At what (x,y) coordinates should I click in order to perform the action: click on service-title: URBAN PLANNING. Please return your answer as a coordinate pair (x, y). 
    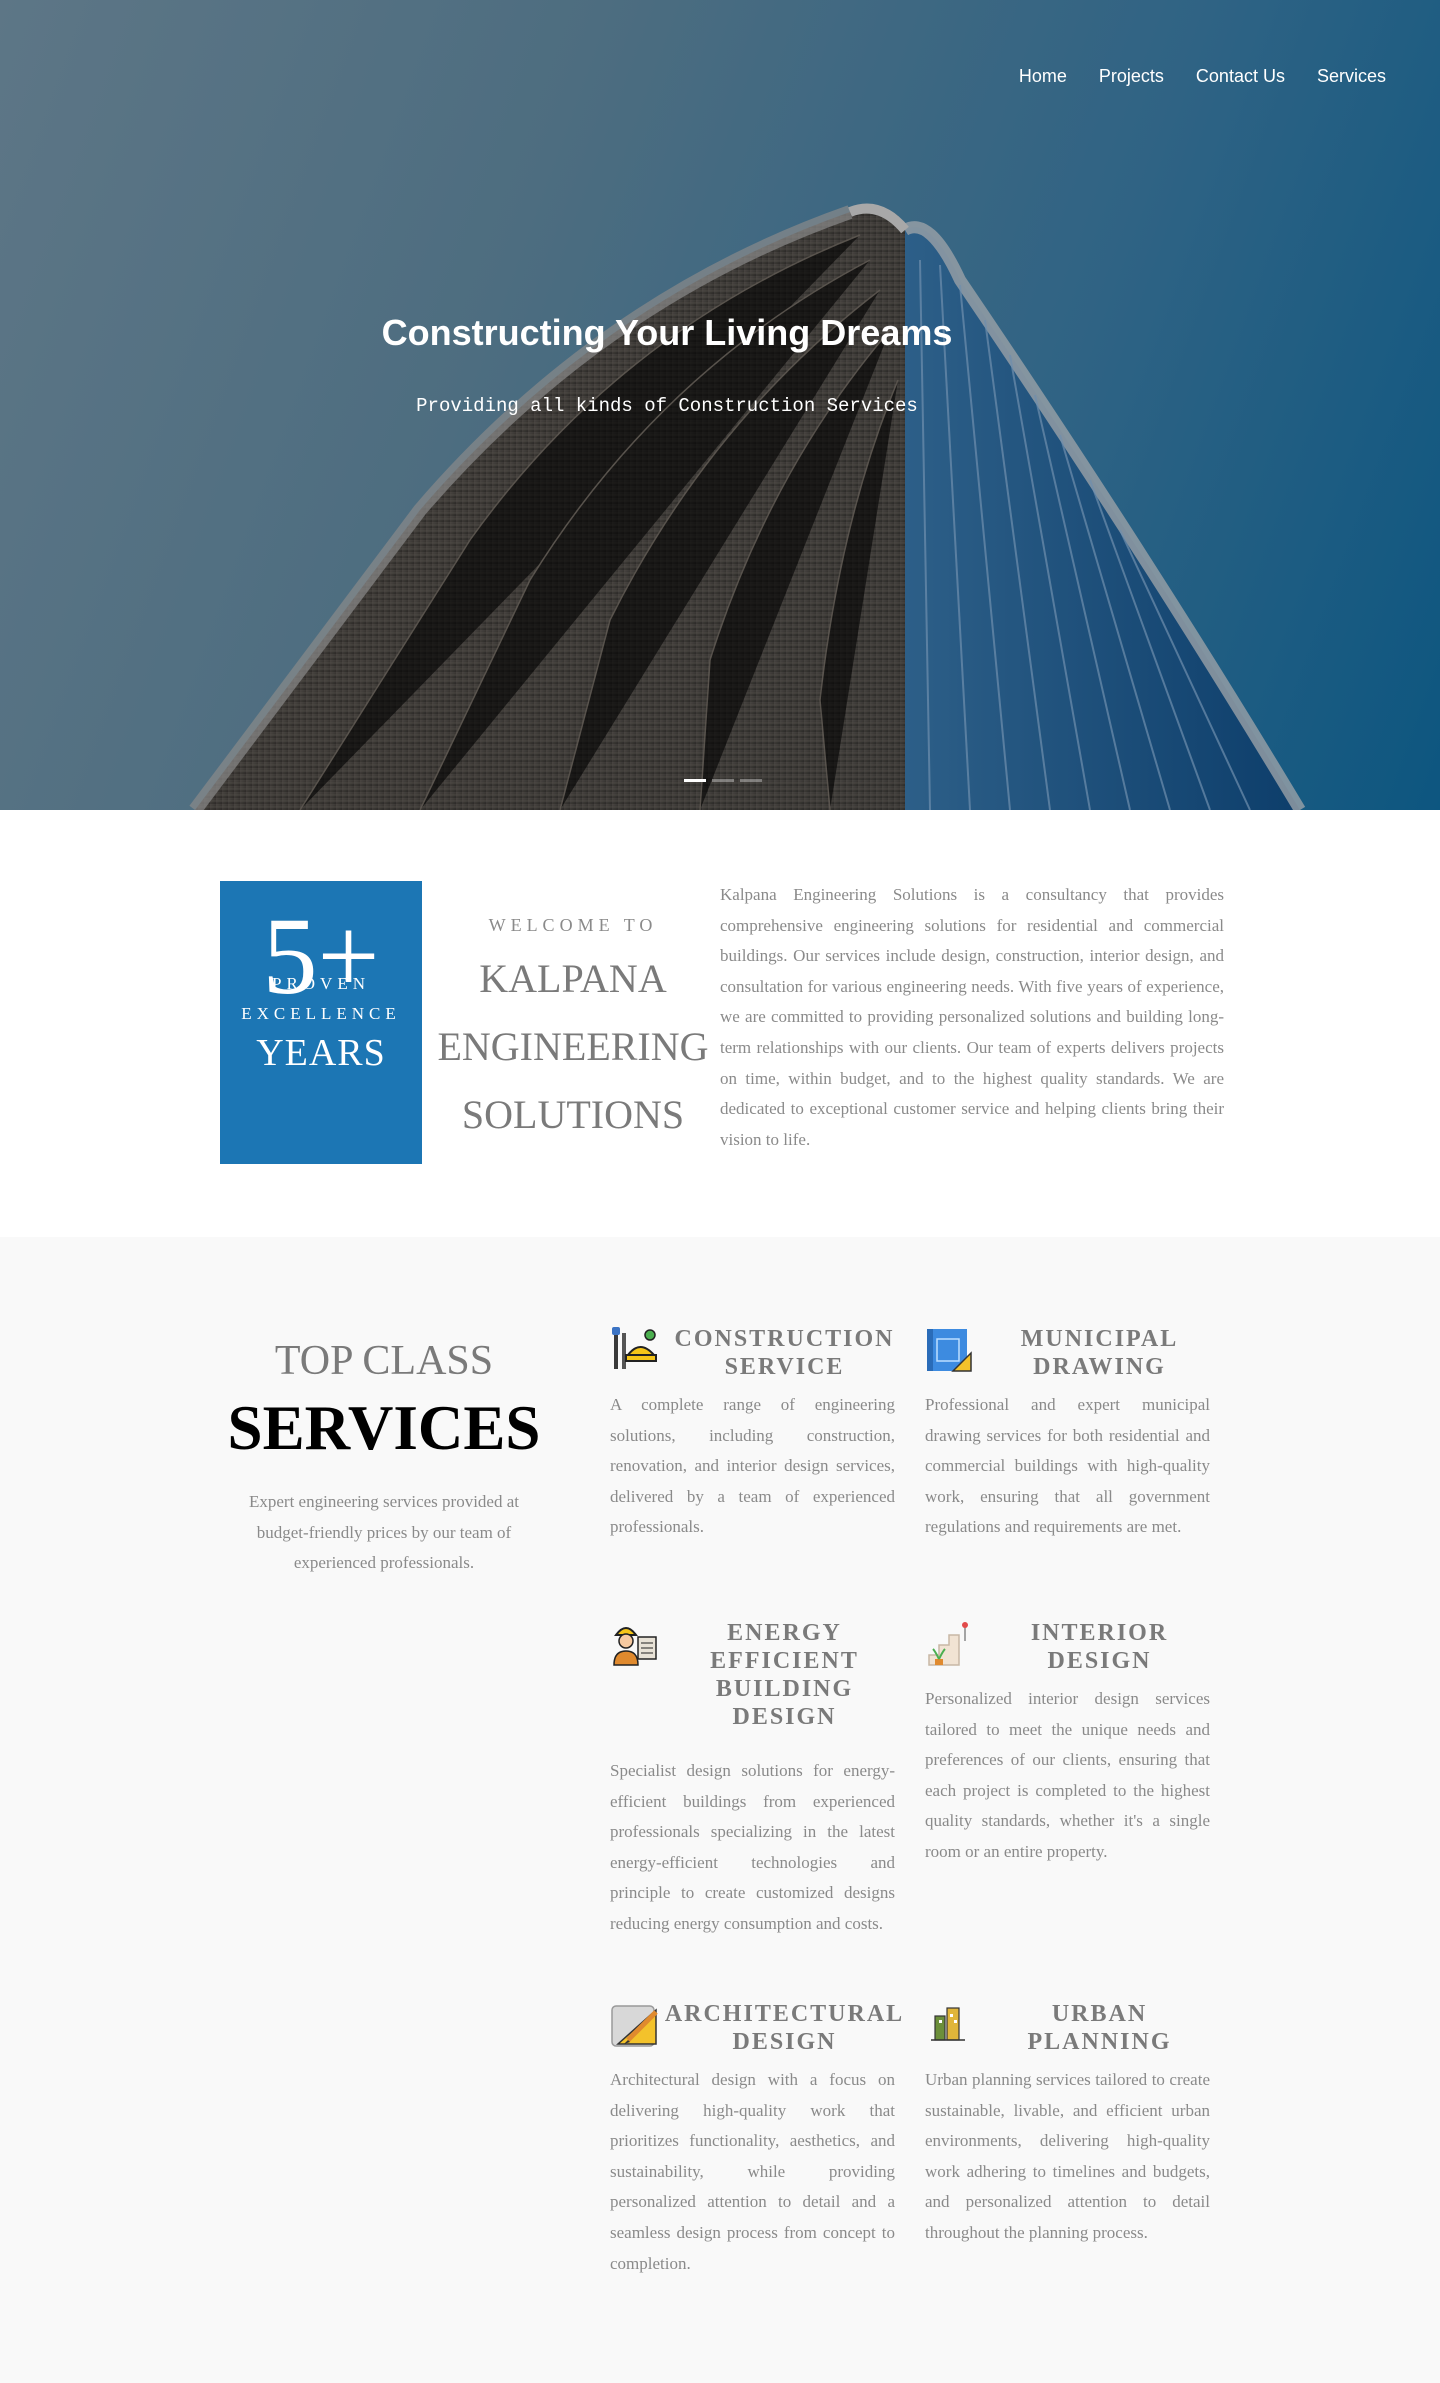
    Looking at the image, I should click on (1099, 2028).